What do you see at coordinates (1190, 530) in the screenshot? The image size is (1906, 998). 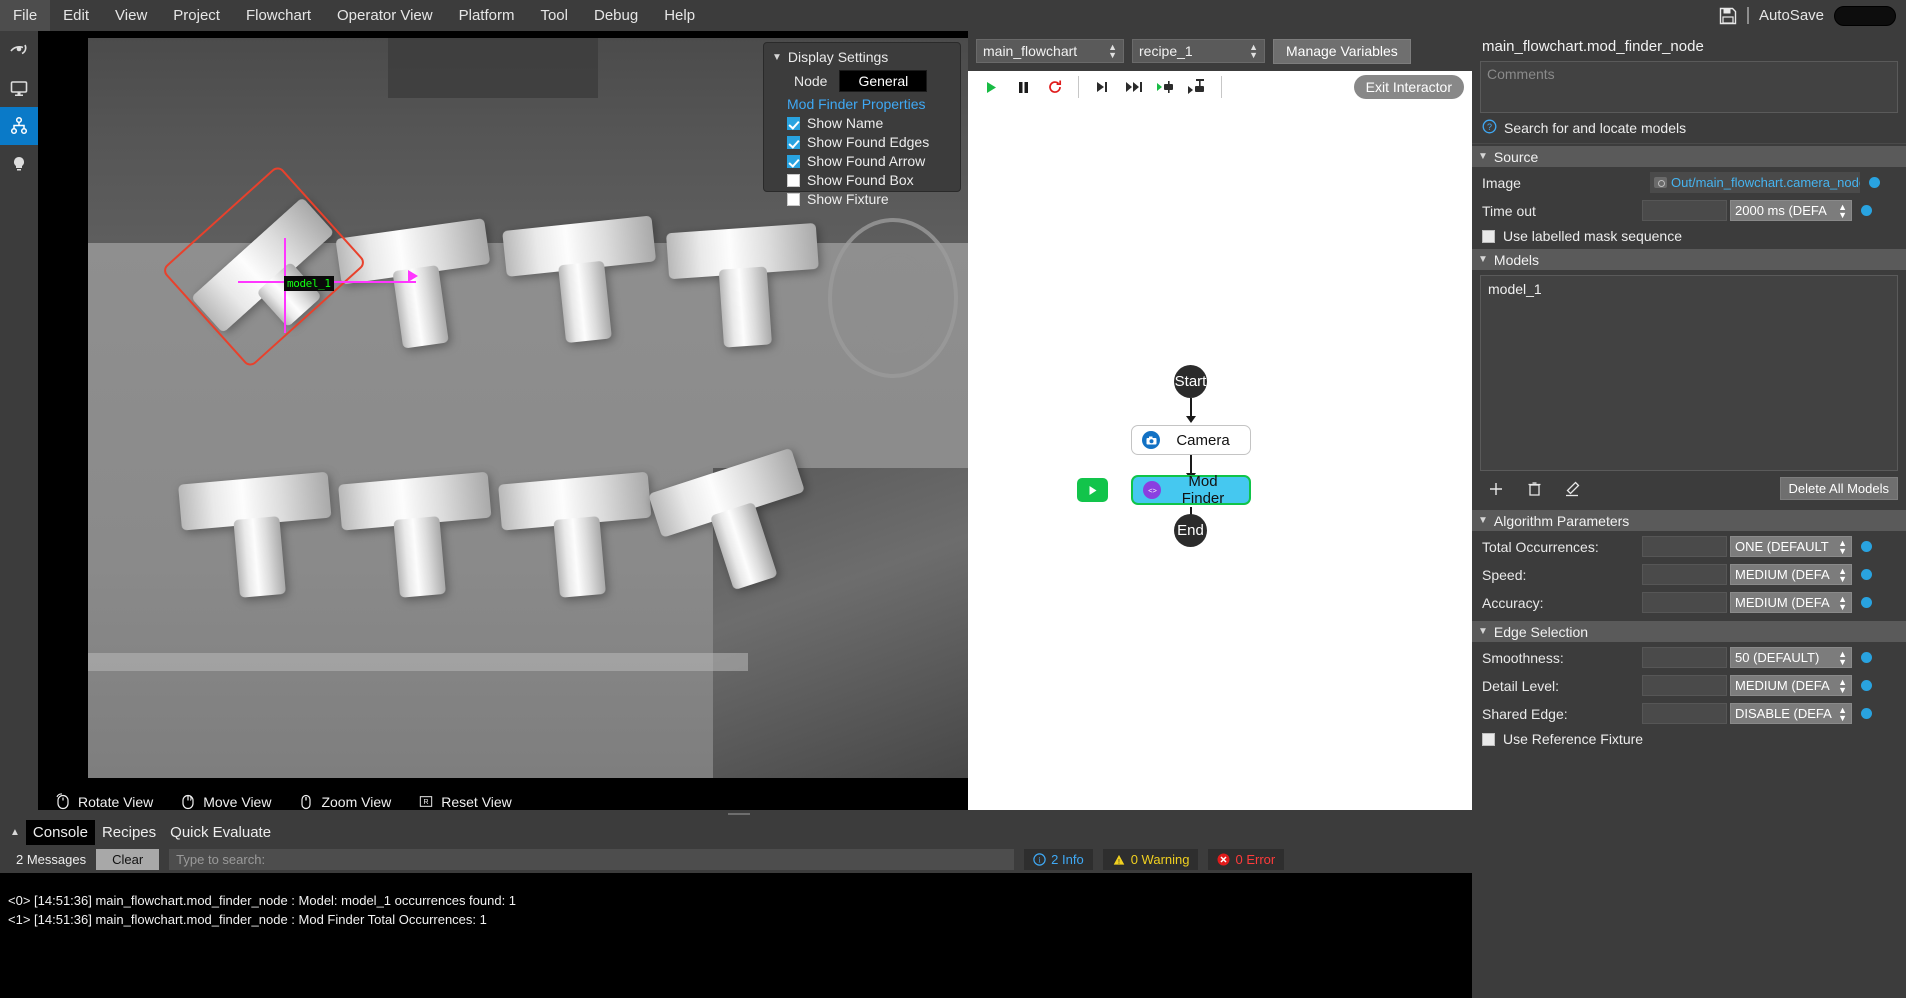 I see `node-end: End` at bounding box center [1190, 530].